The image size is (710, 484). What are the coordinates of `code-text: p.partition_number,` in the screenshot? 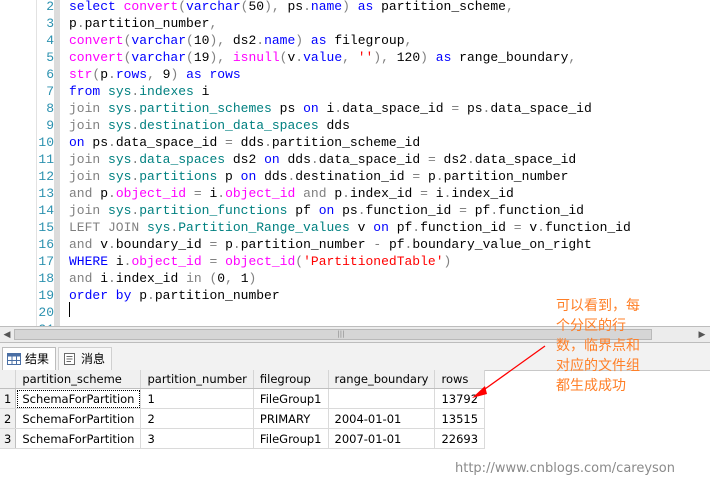 It's located at (143, 23).